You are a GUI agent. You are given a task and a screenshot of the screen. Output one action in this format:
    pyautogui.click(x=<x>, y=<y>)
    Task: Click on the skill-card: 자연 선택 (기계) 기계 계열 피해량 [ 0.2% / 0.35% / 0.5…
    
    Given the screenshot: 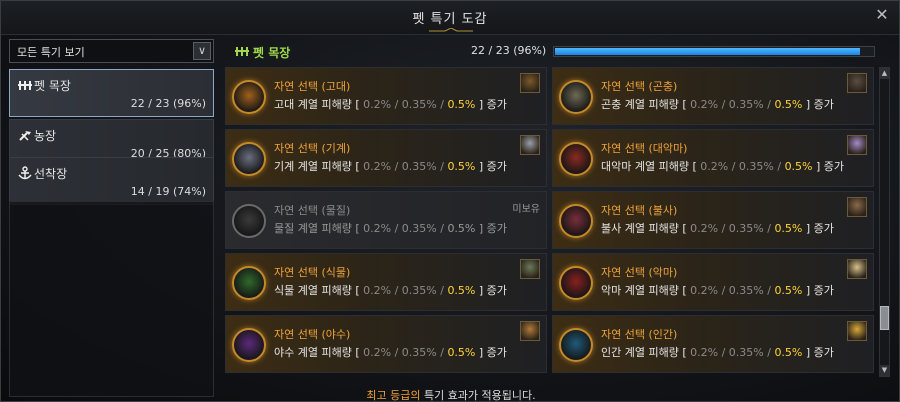 What is the action you would take?
    pyautogui.click(x=386, y=158)
    